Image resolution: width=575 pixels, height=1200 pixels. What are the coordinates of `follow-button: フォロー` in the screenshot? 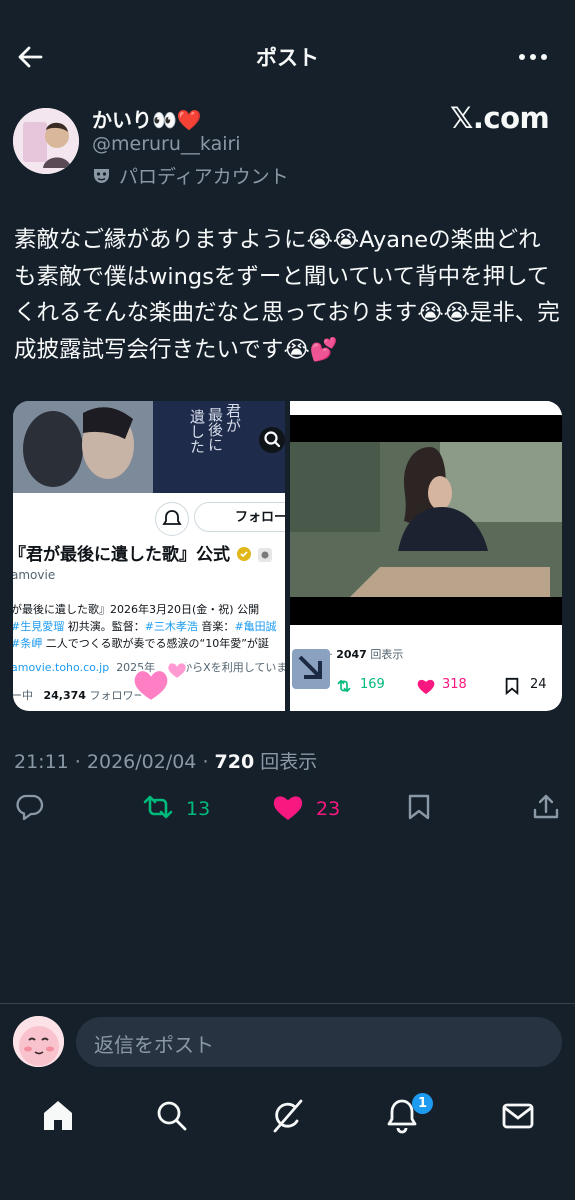 It's located at (239, 517).